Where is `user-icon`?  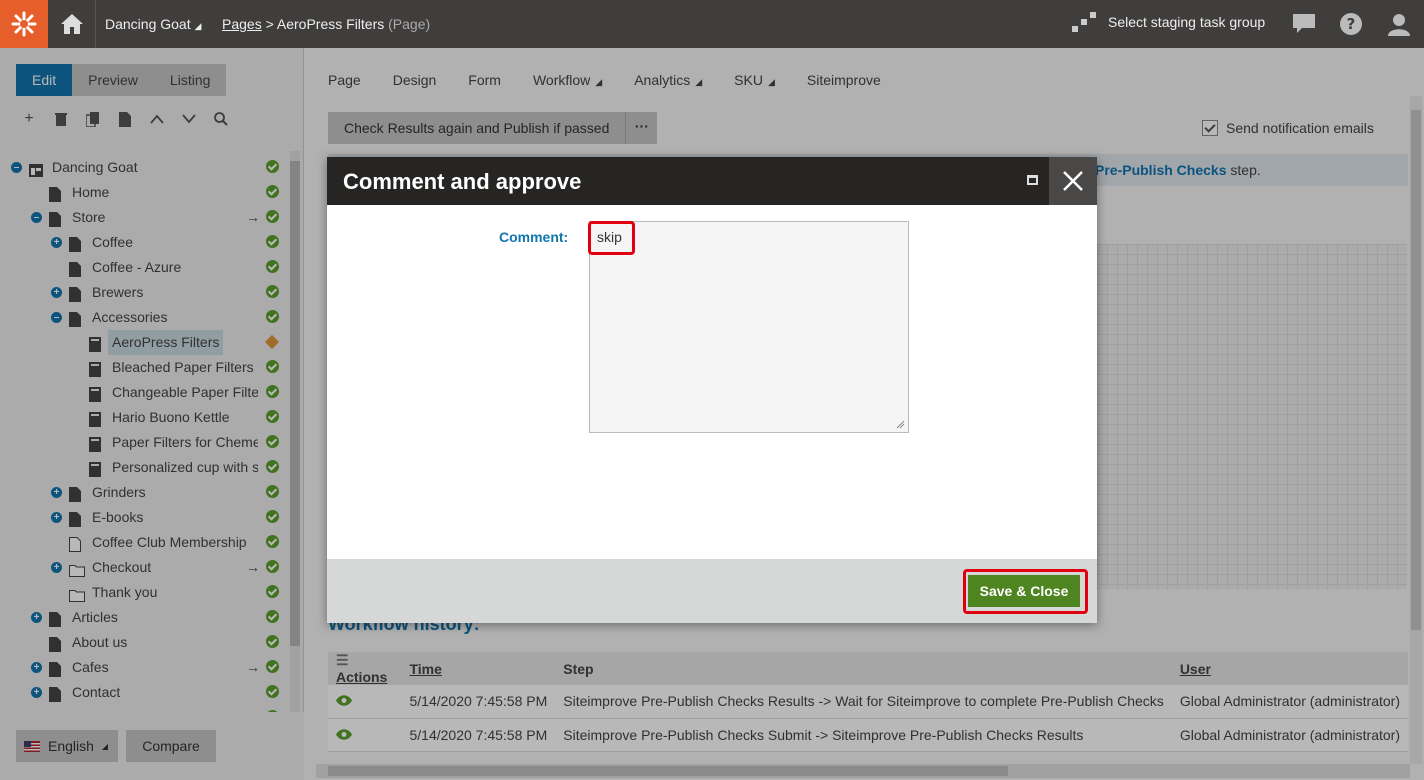
user-icon is located at coordinates (1399, 24).